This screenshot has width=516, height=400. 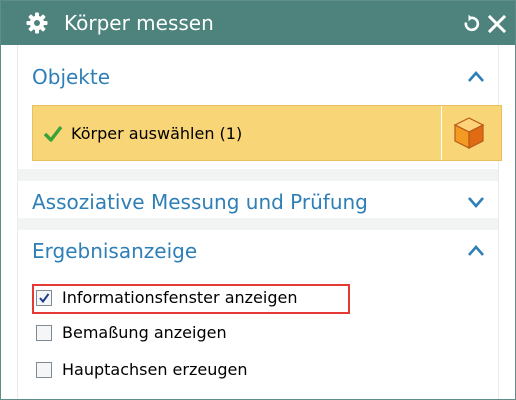 I want to click on selection-divider, so click(x=441, y=133).